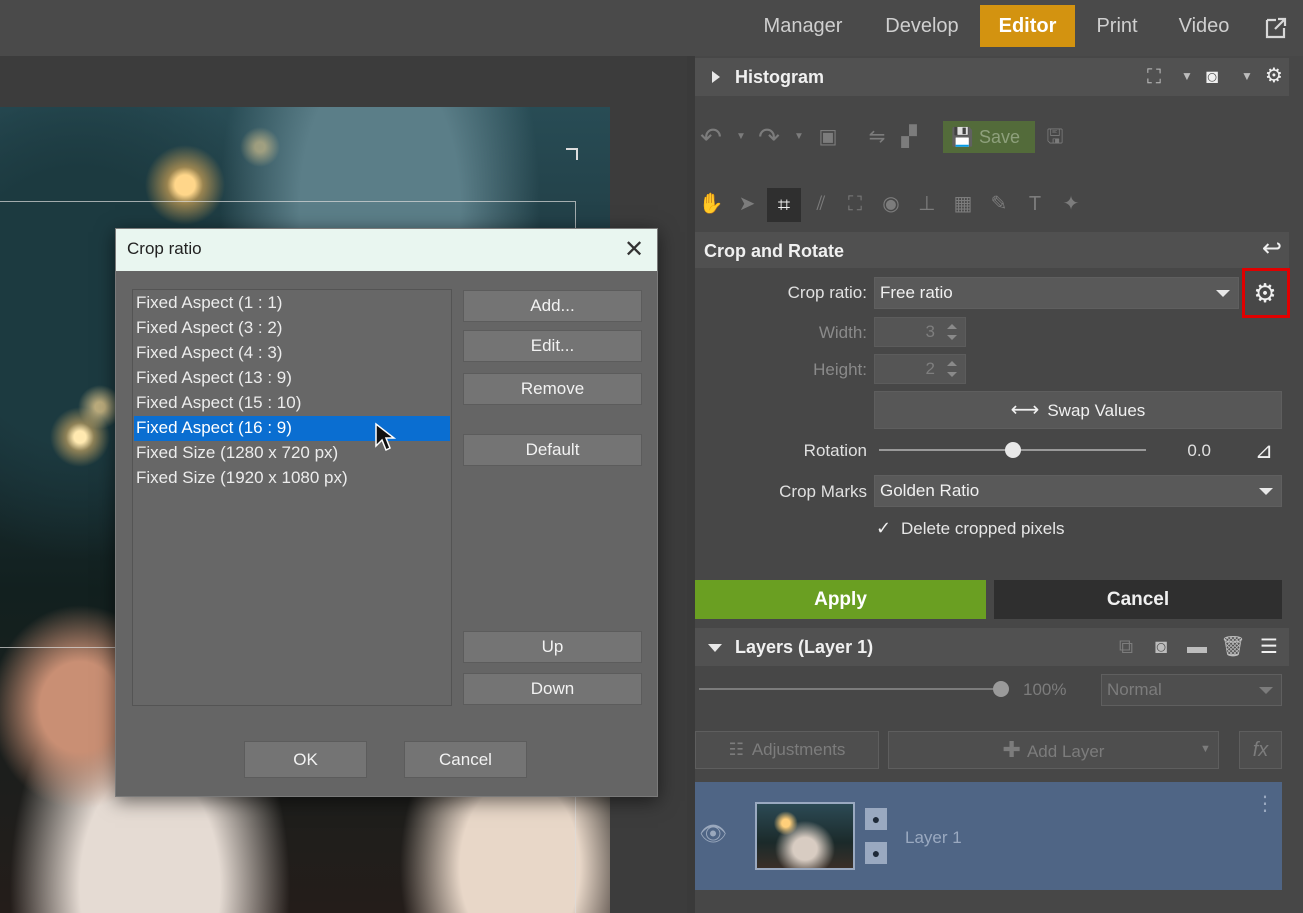 The image size is (1303, 913). What do you see at coordinates (1001, 689) in the screenshot?
I see `opacity-slider-thumb` at bounding box center [1001, 689].